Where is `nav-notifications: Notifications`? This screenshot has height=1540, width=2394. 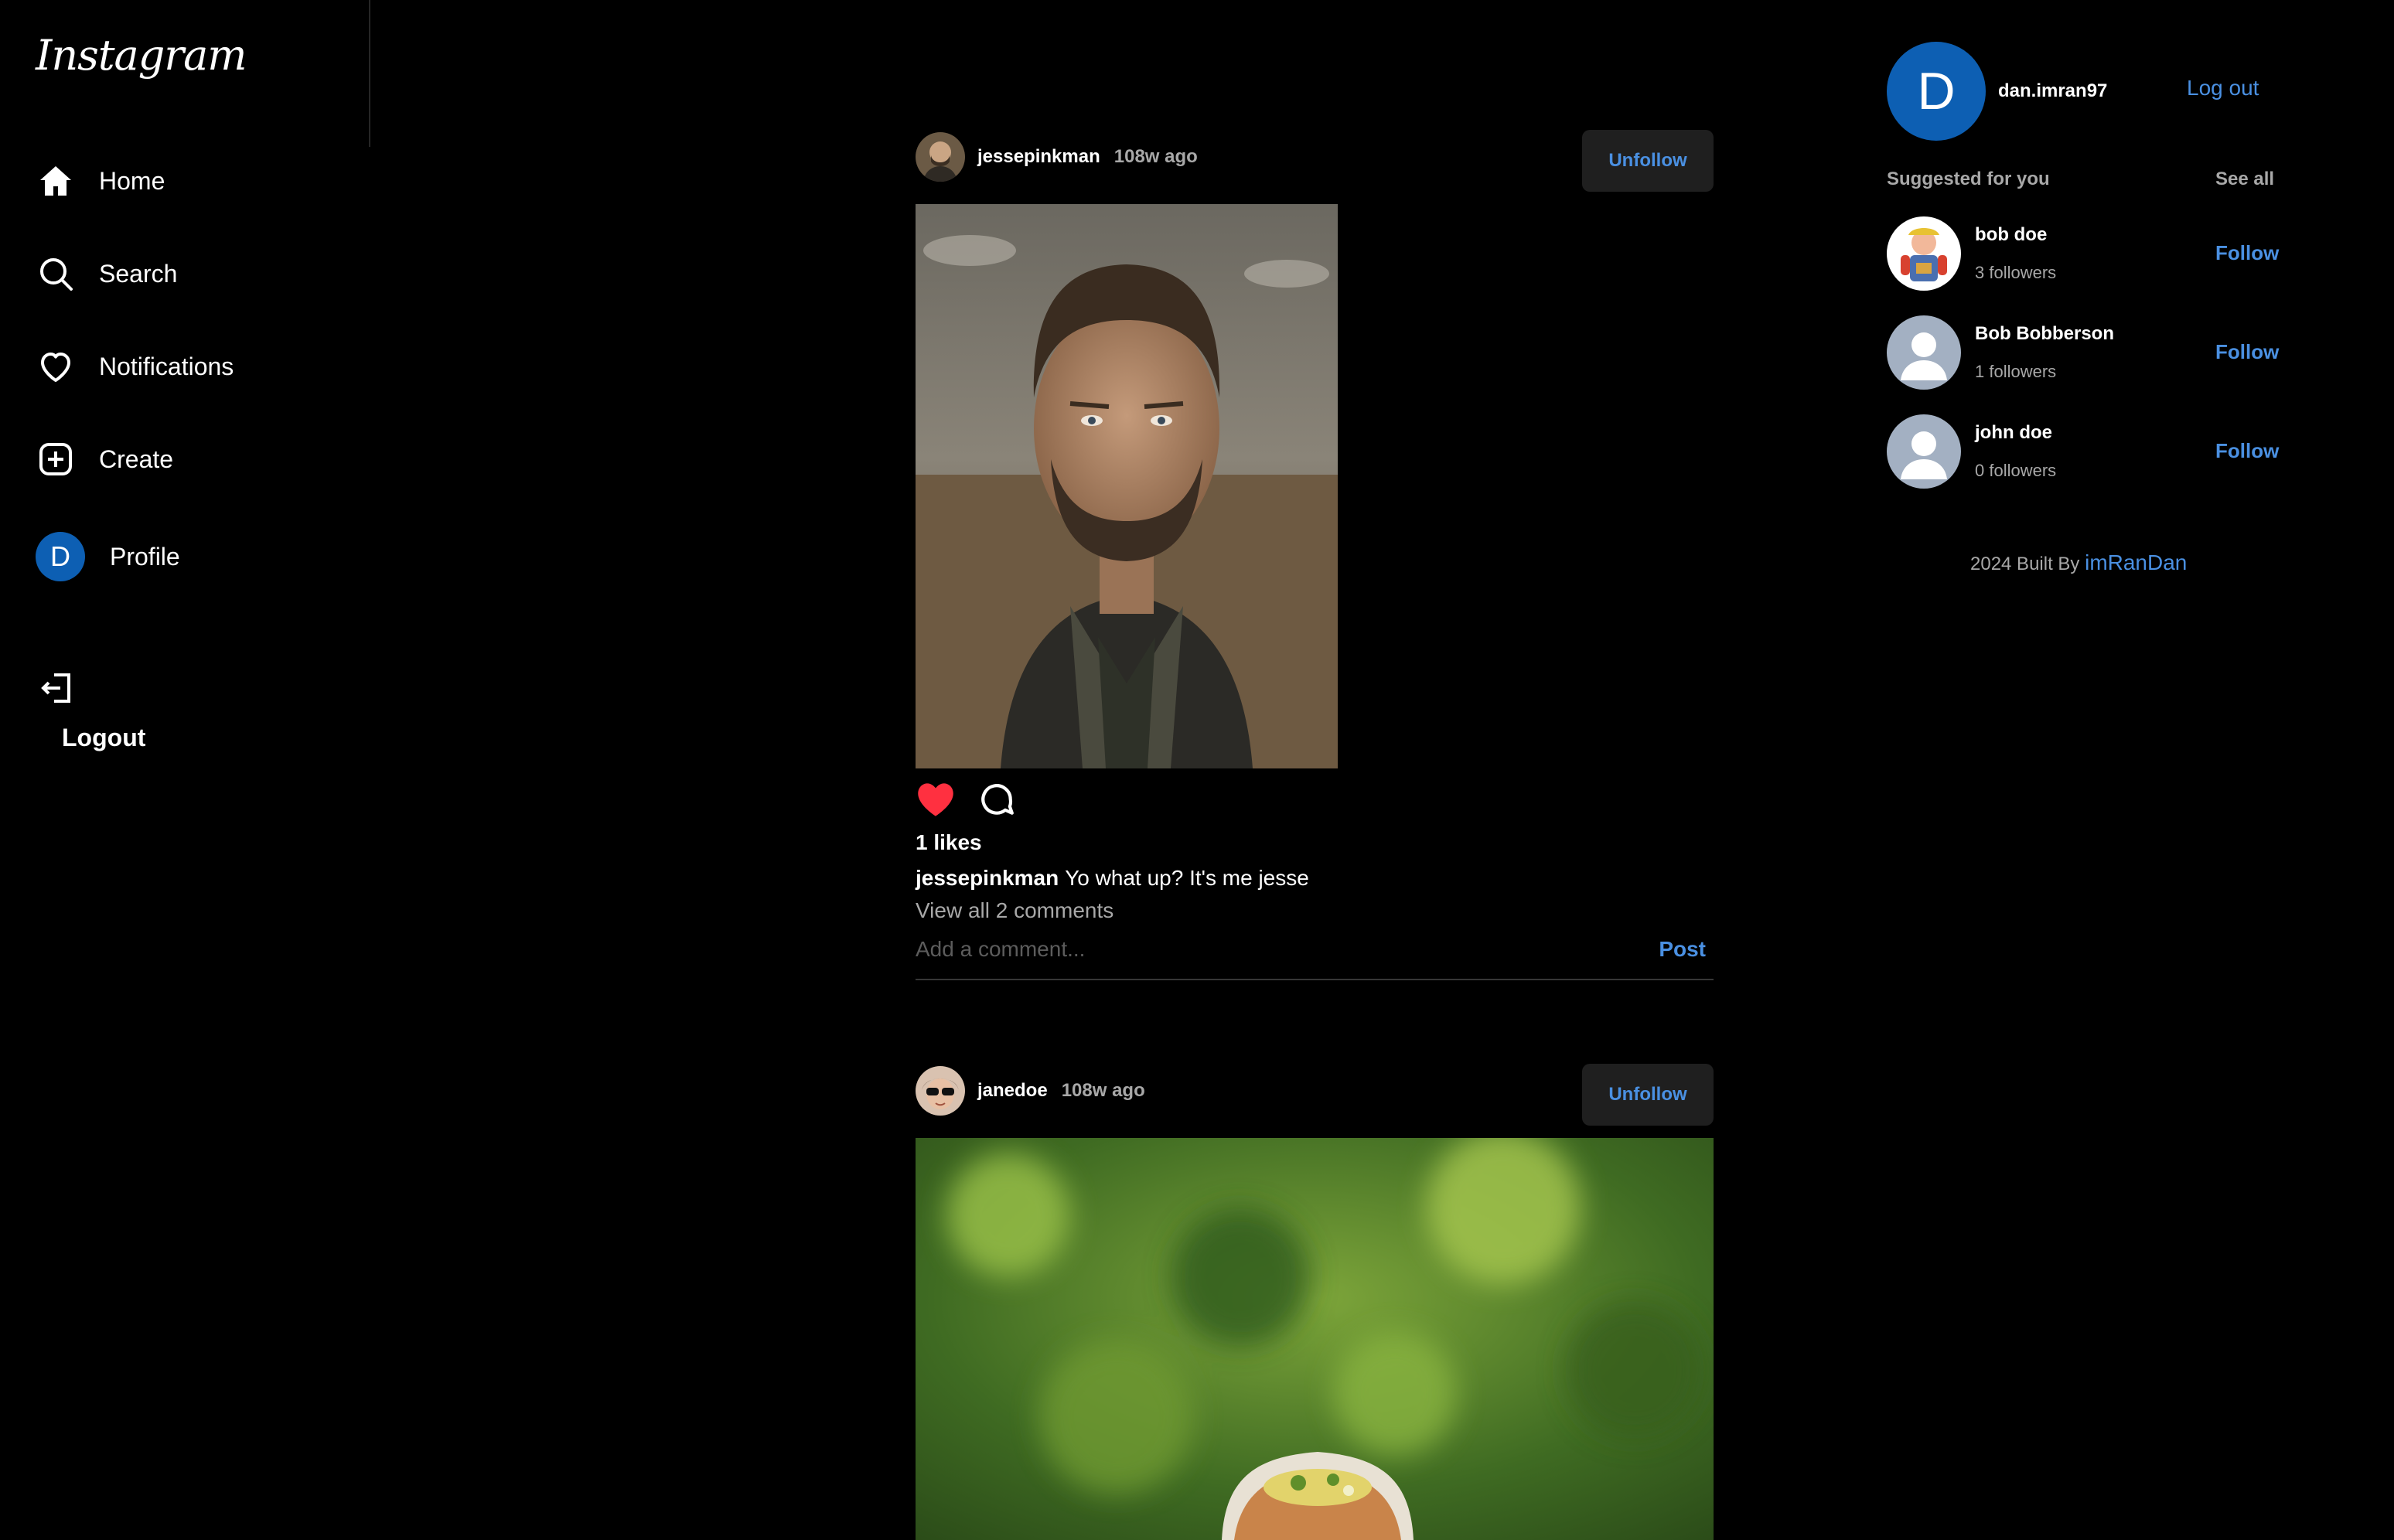 nav-notifications: Notifications is located at coordinates (135, 366).